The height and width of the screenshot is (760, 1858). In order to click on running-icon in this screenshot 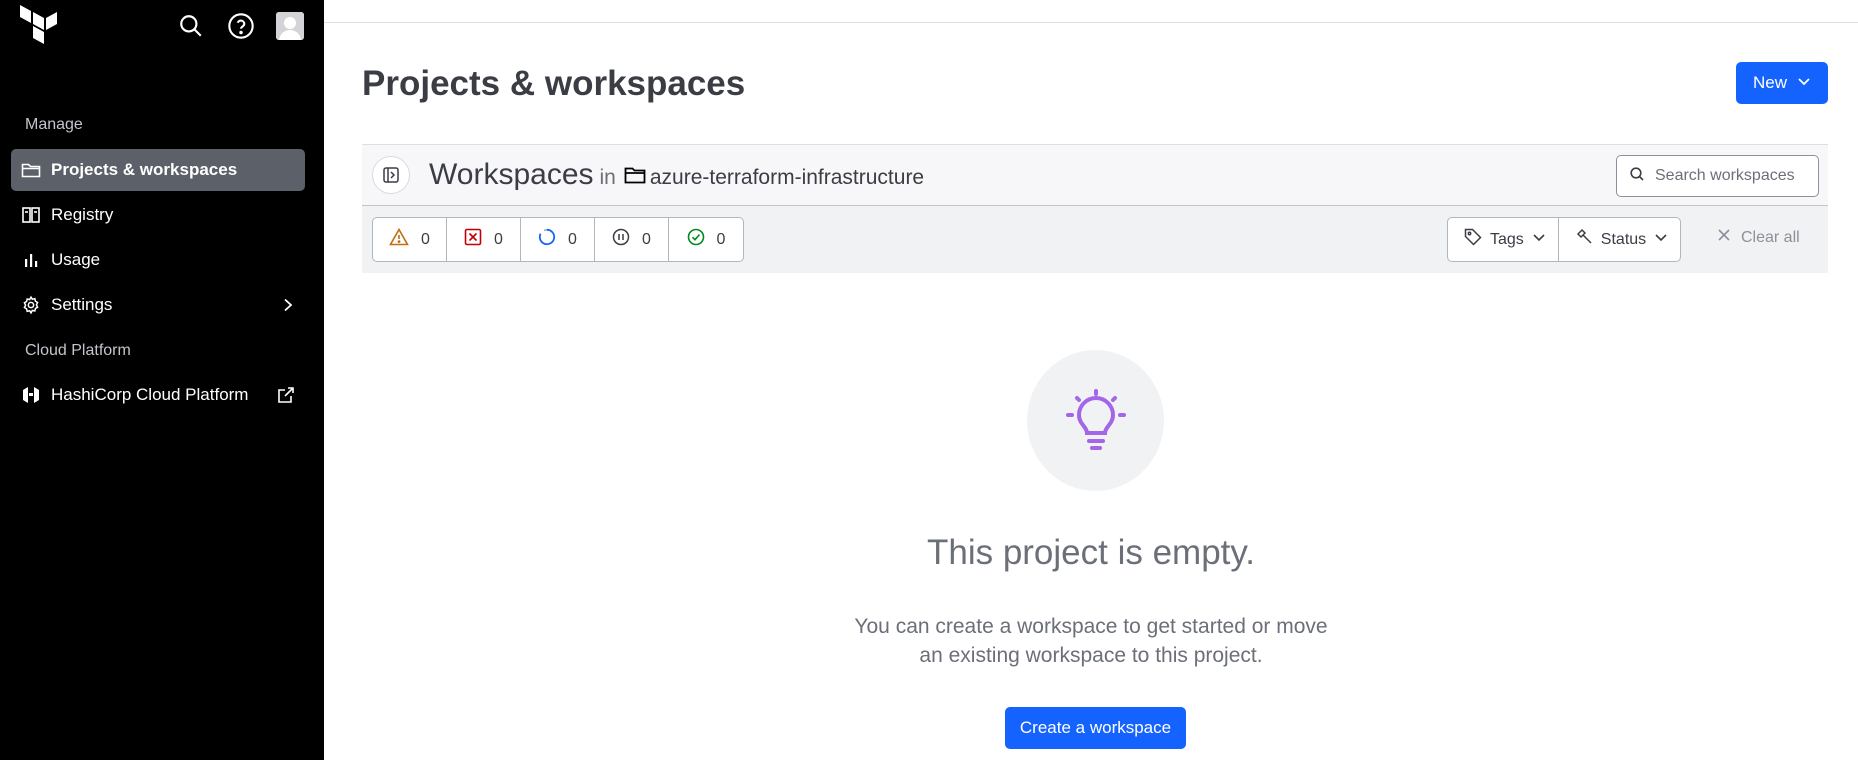, I will do `click(547, 239)`.